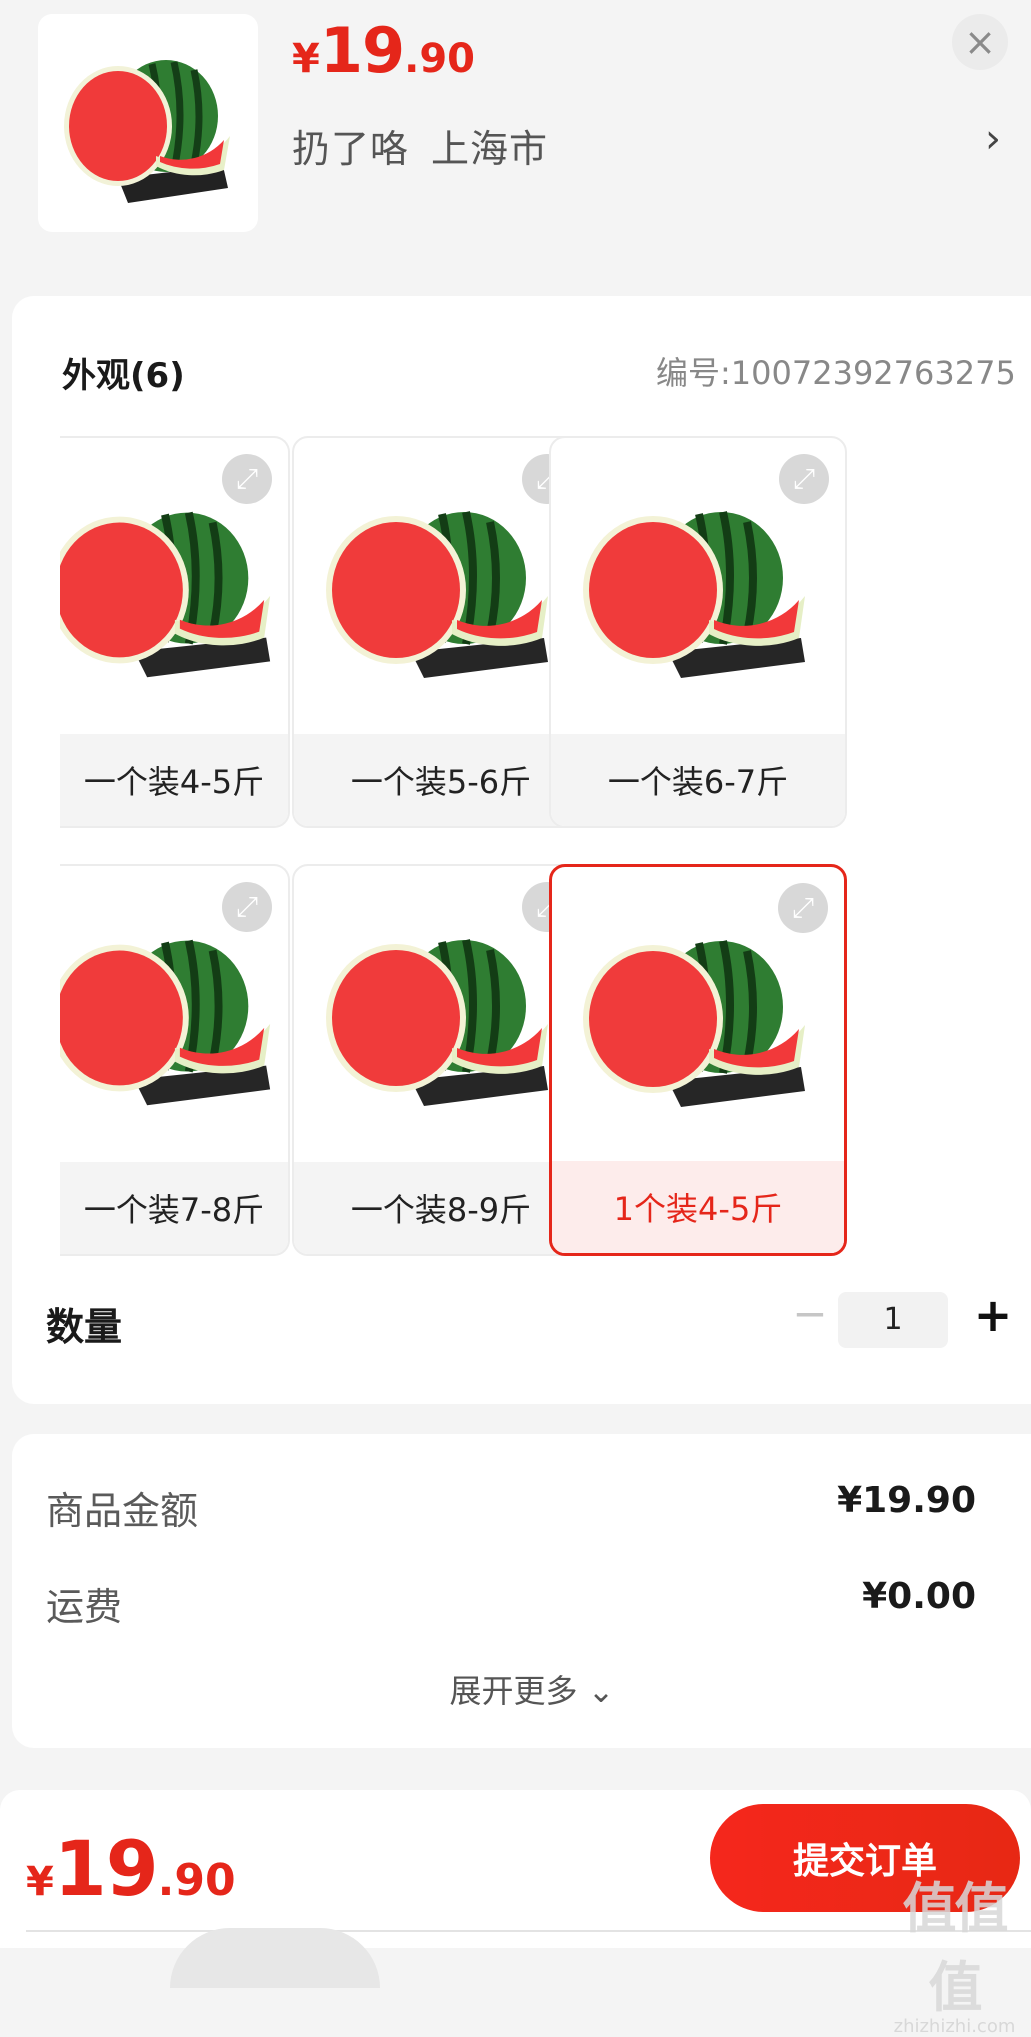 Image resolution: width=1031 pixels, height=2037 pixels. I want to click on watermark-text: 值值值, so click(955, 1948).